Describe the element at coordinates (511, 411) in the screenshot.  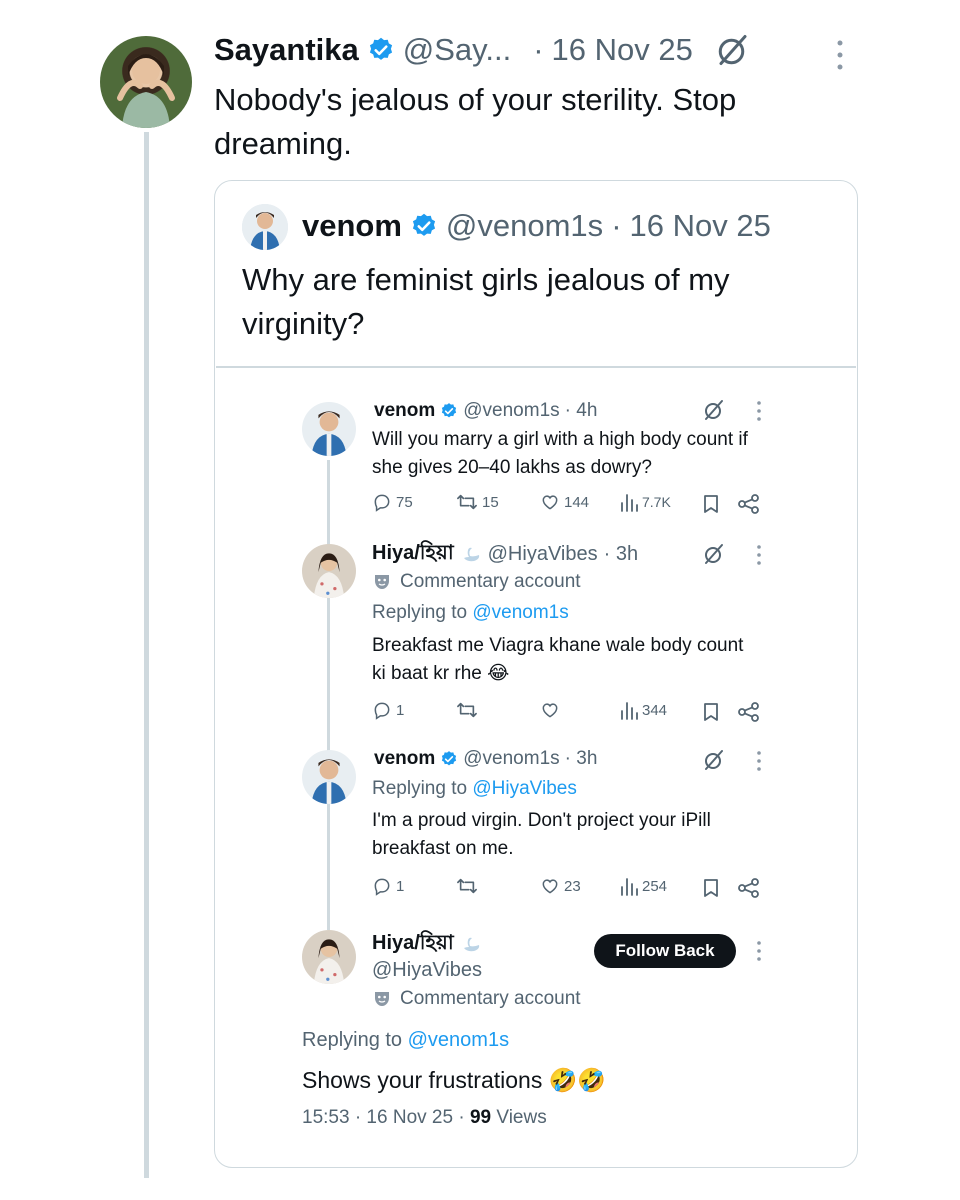
I see `post1-author-handle: @venom1s` at that location.